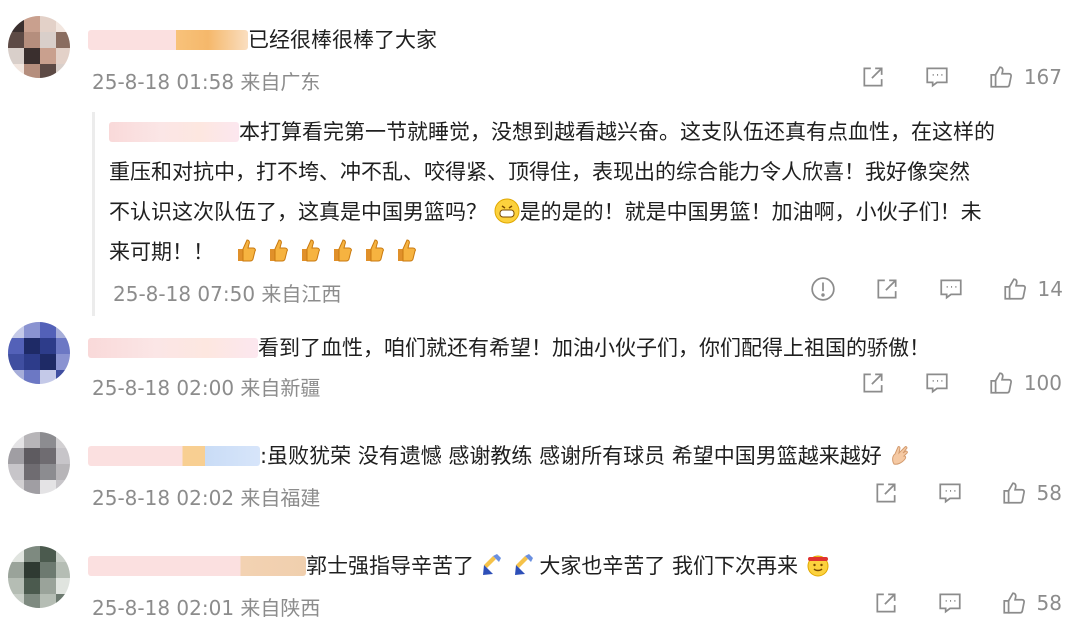 Image resolution: width=1080 pixels, height=640 pixels. What do you see at coordinates (571, 456) in the screenshot?
I see `comment-text: :虽败犹荣 没有遗憾 感谢教练 感谢所有球员 希望中国男篮越来越好` at bounding box center [571, 456].